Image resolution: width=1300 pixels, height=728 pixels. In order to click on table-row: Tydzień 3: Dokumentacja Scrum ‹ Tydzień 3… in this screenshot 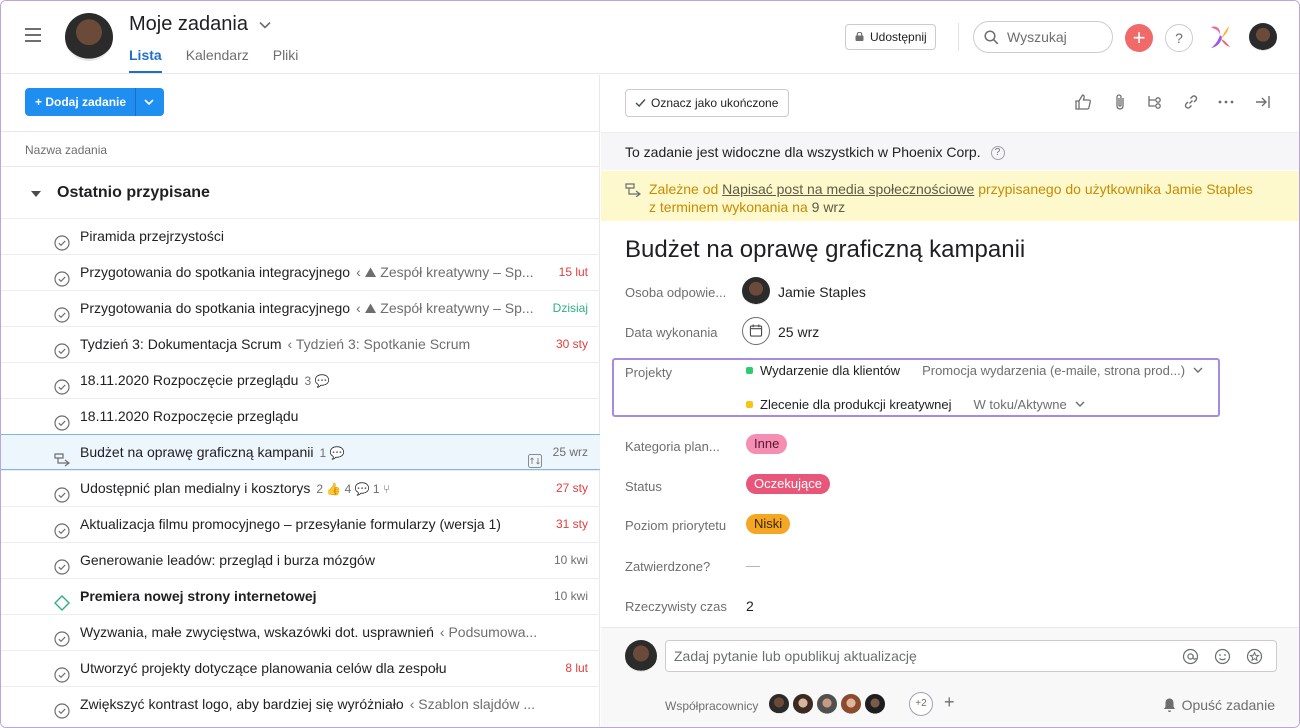, I will do `click(300, 344)`.